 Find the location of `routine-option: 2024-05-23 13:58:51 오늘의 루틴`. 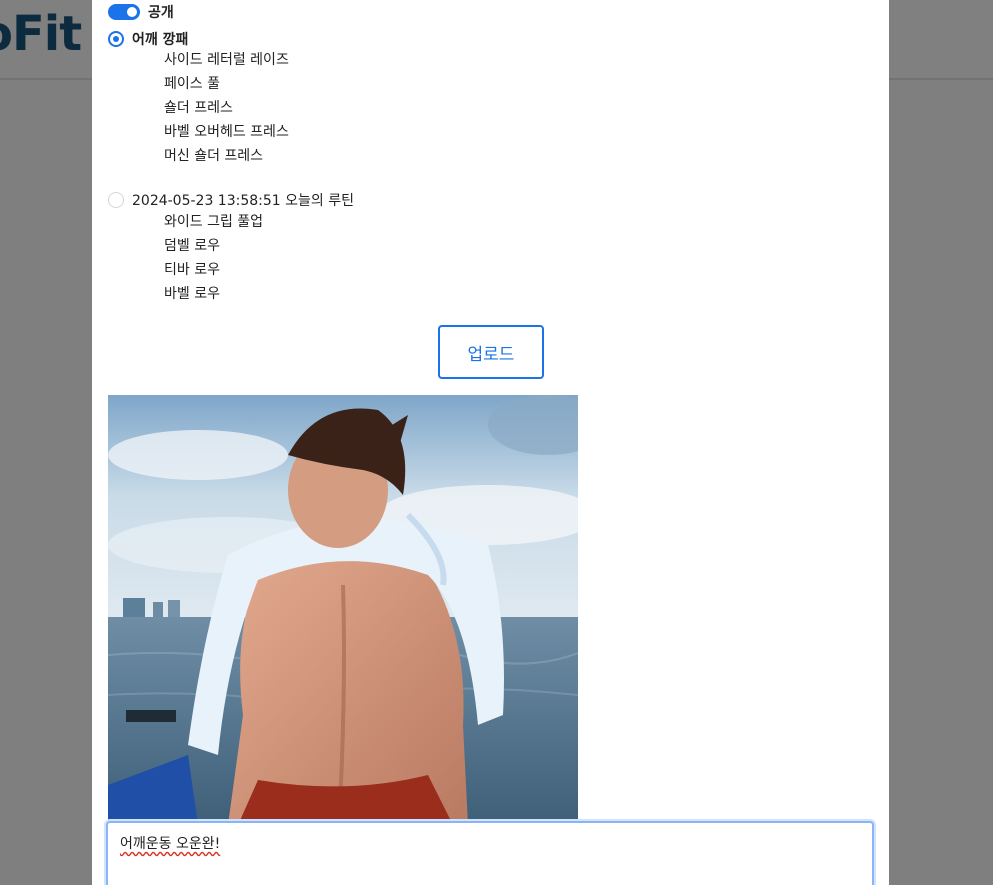

routine-option: 2024-05-23 13:58:51 오늘의 루틴 is located at coordinates (231, 200).